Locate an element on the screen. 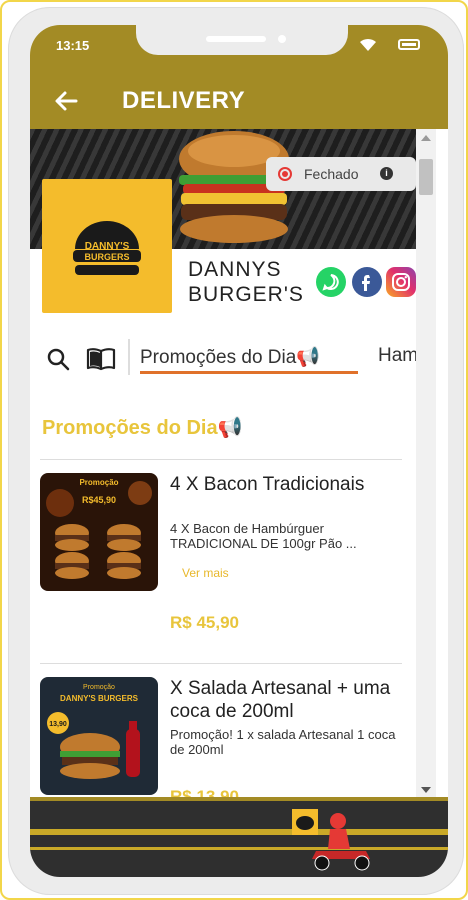 This screenshot has height=900, width=468. store-logo: DANNY'S BURGERS is located at coordinates (107, 246).